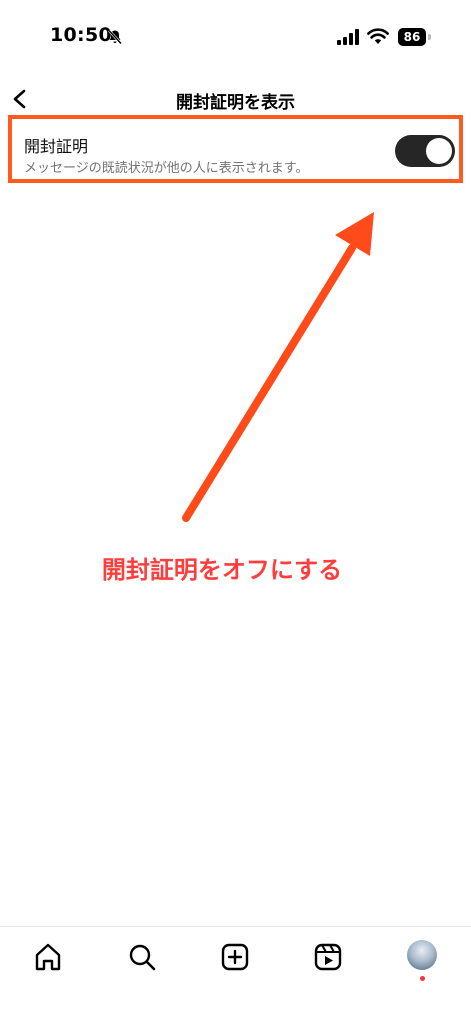 The image size is (471, 1025). I want to click on setting-title: 開封証明, so click(56, 146).